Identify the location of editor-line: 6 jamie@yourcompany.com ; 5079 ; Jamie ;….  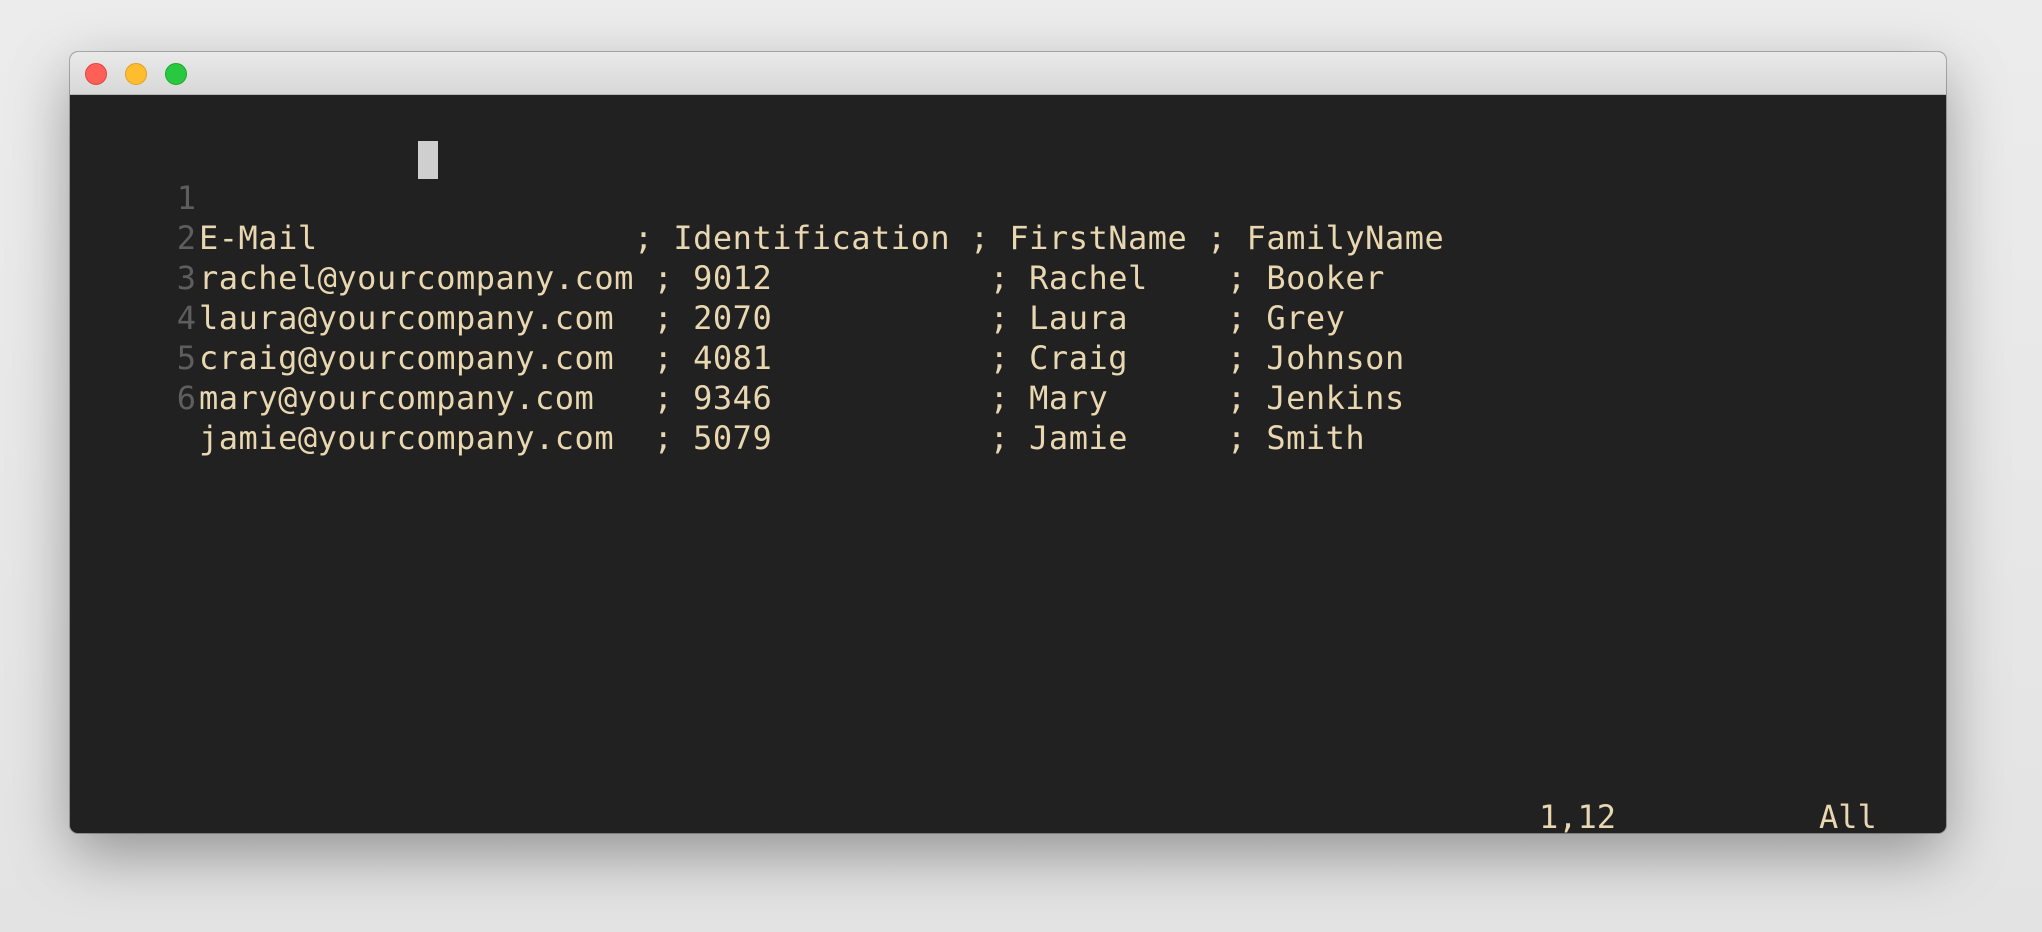
(717, 397).